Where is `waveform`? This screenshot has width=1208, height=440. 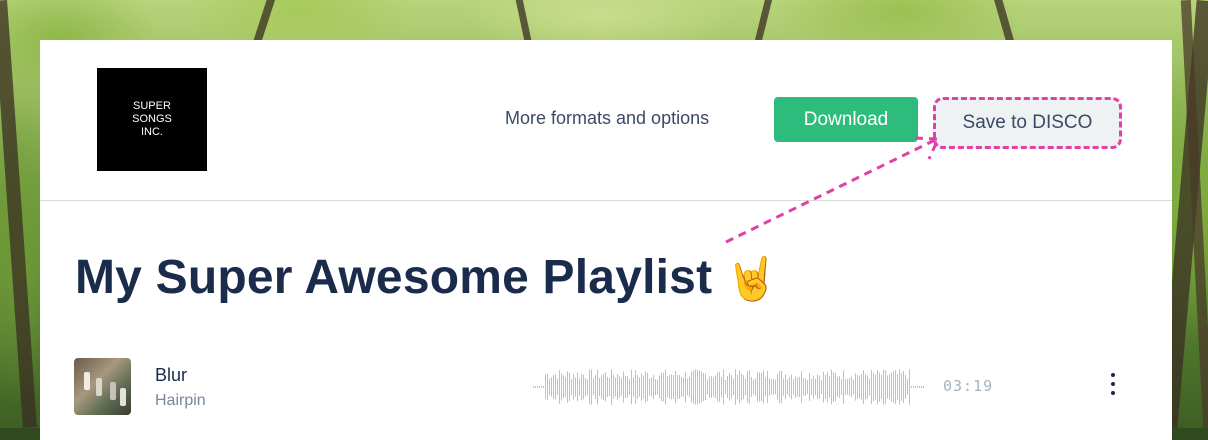 waveform is located at coordinates (730, 387).